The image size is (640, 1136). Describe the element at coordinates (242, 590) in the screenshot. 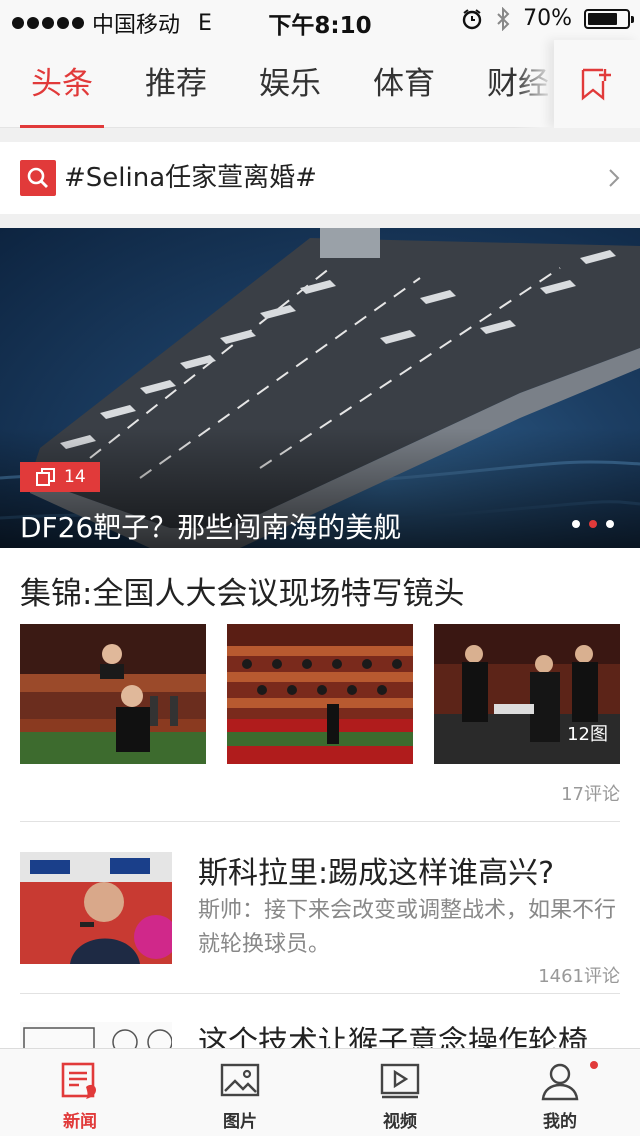

I see `gallery-article-title: 集锦:全国人大会议现场特写镜头` at that location.